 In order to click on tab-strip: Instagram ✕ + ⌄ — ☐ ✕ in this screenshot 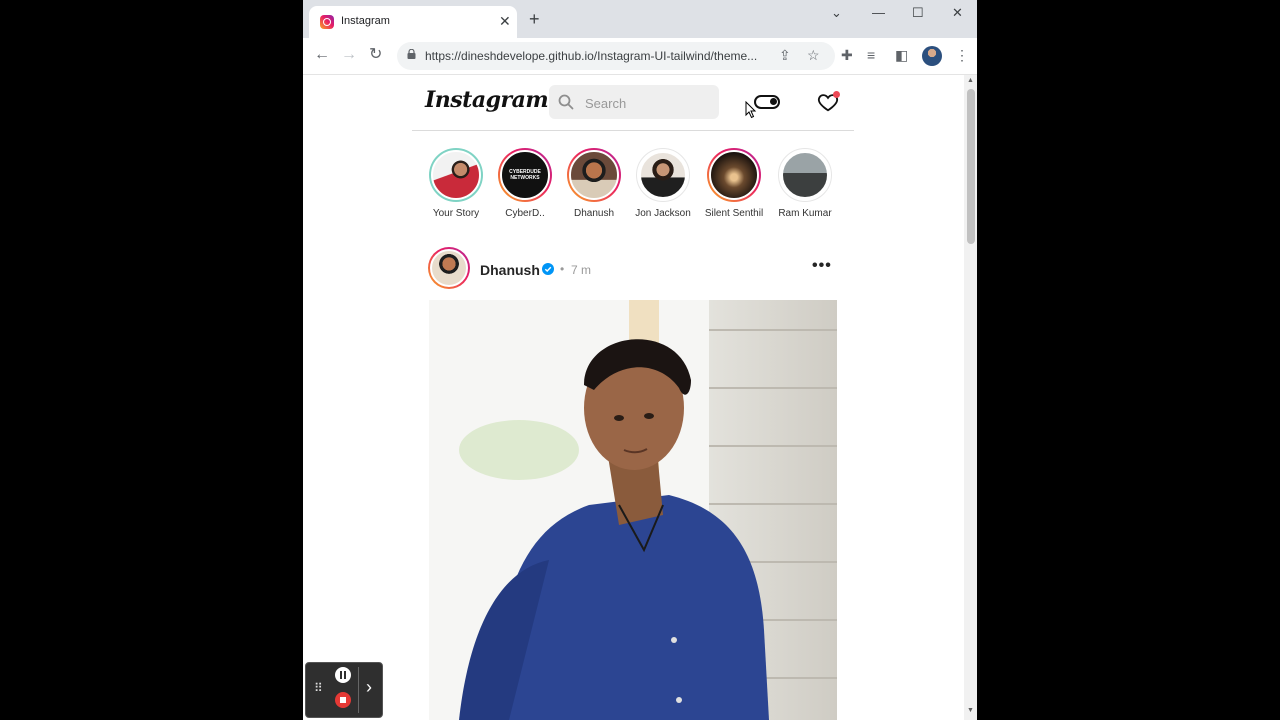, I will do `click(640, 19)`.